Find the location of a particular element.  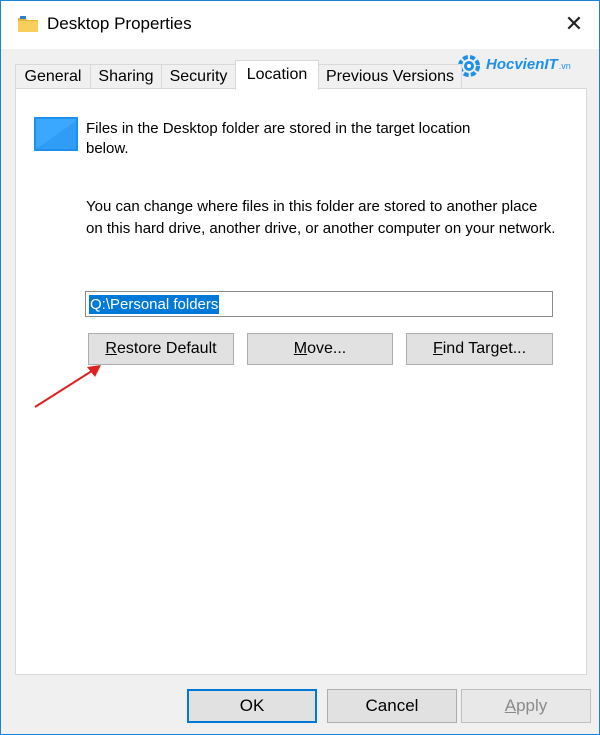

watermark-text: HocvienIT.vn is located at coordinates (528, 64).